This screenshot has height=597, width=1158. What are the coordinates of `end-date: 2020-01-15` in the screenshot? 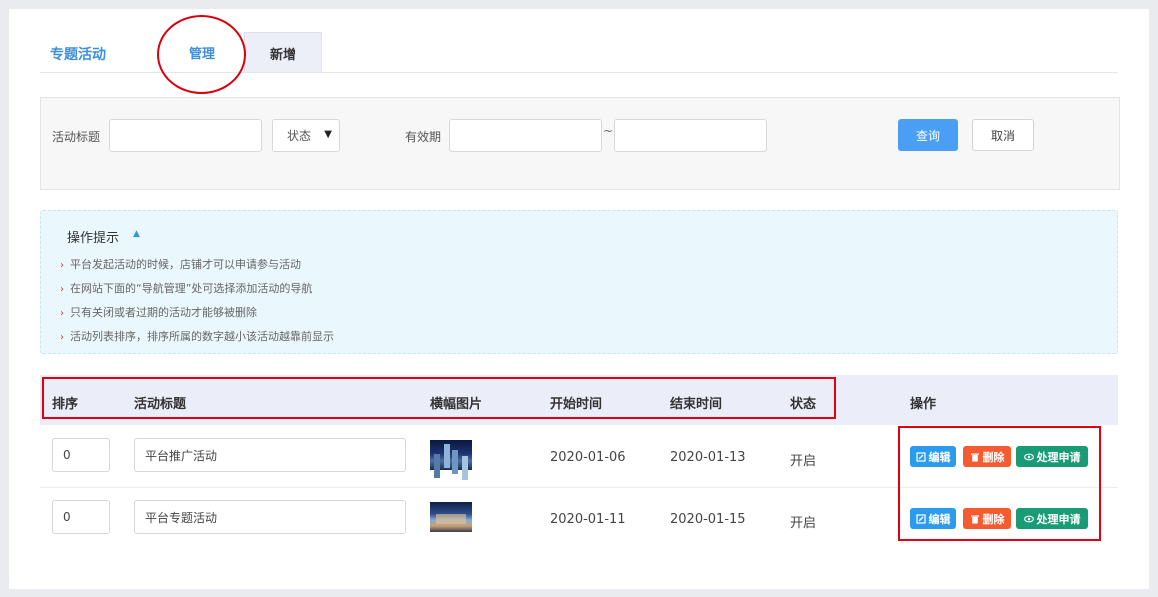 It's located at (708, 519).